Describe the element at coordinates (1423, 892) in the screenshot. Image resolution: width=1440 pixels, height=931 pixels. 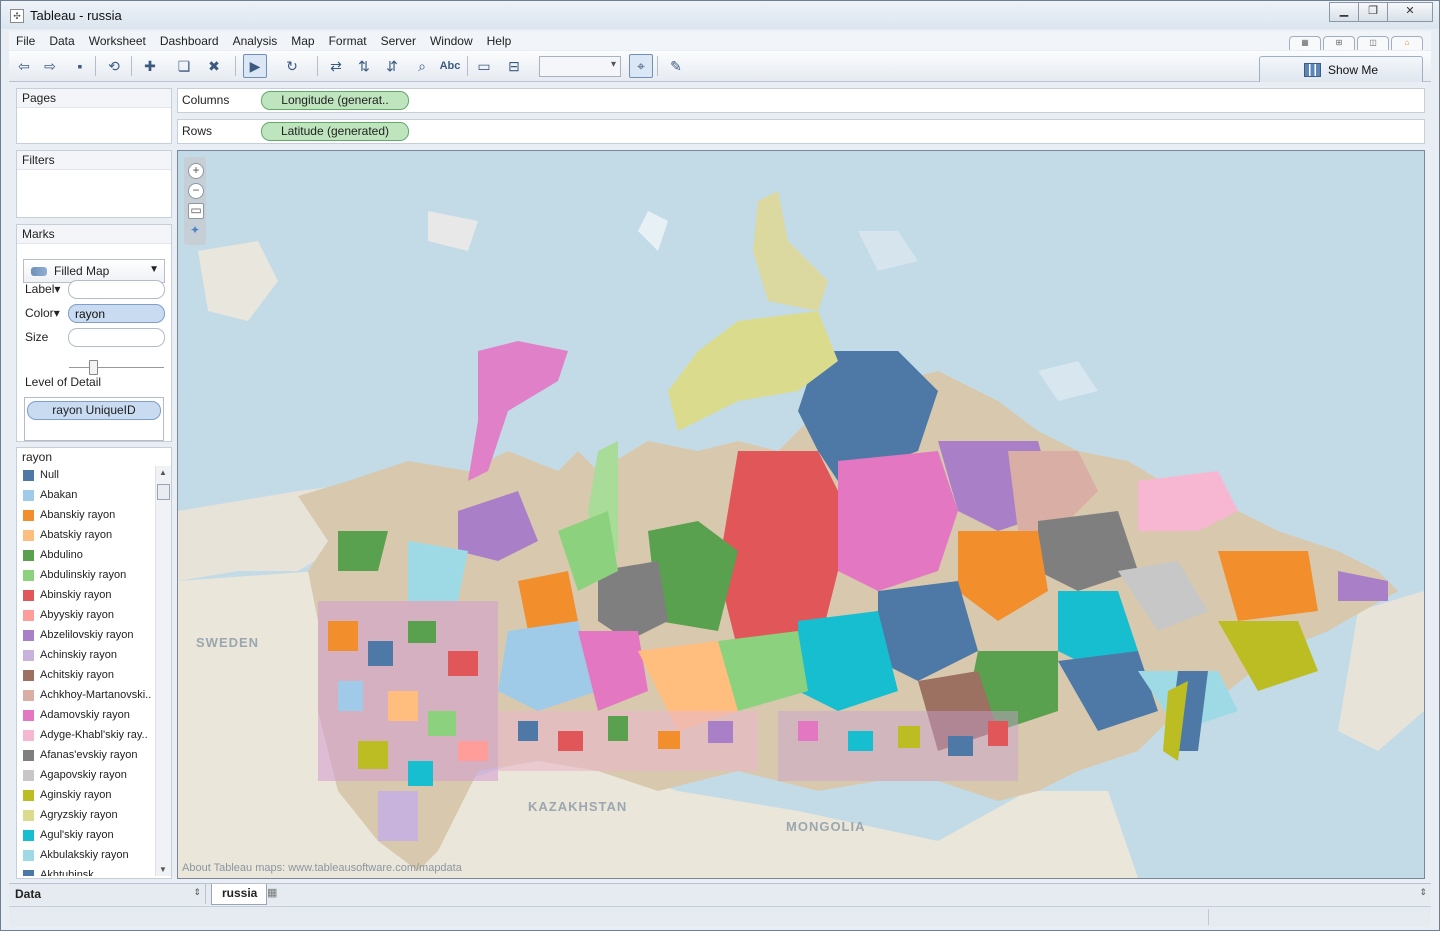
I see `tab-scroll-icon: ⇕` at that location.